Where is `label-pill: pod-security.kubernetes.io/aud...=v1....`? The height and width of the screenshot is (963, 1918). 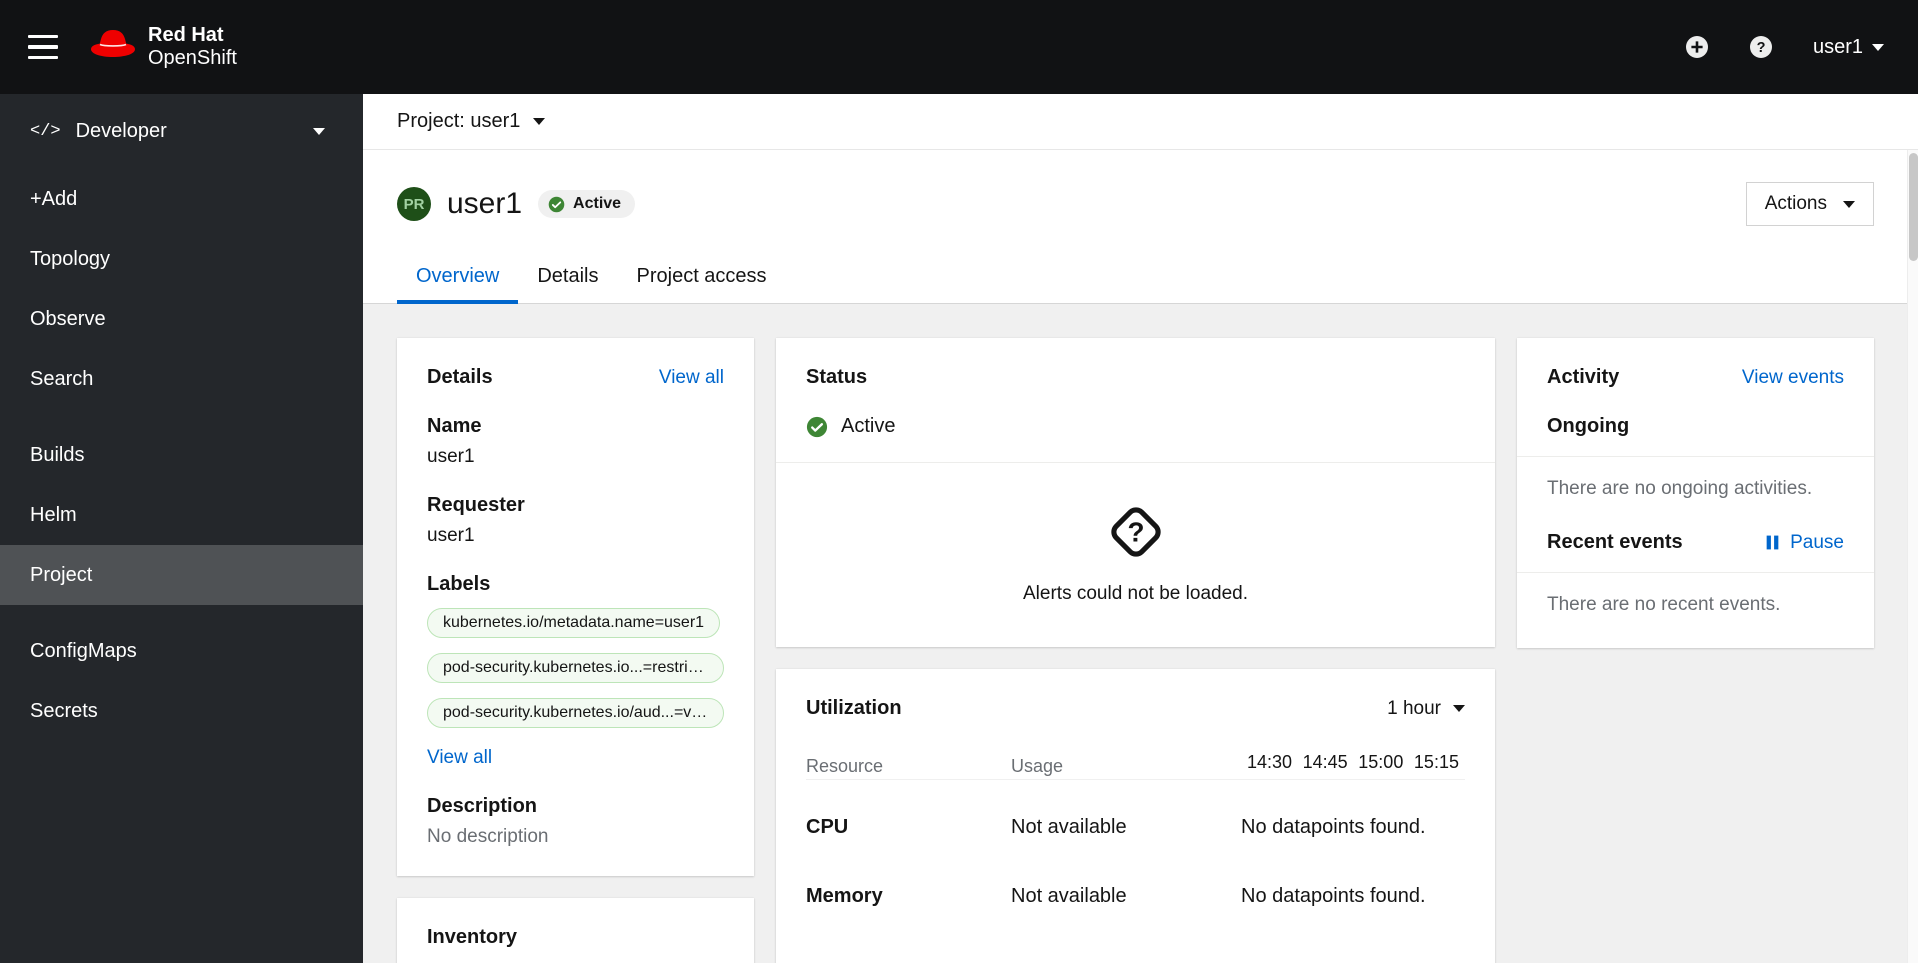 label-pill: pod-security.kubernetes.io/aud...=v1.... is located at coordinates (575, 713).